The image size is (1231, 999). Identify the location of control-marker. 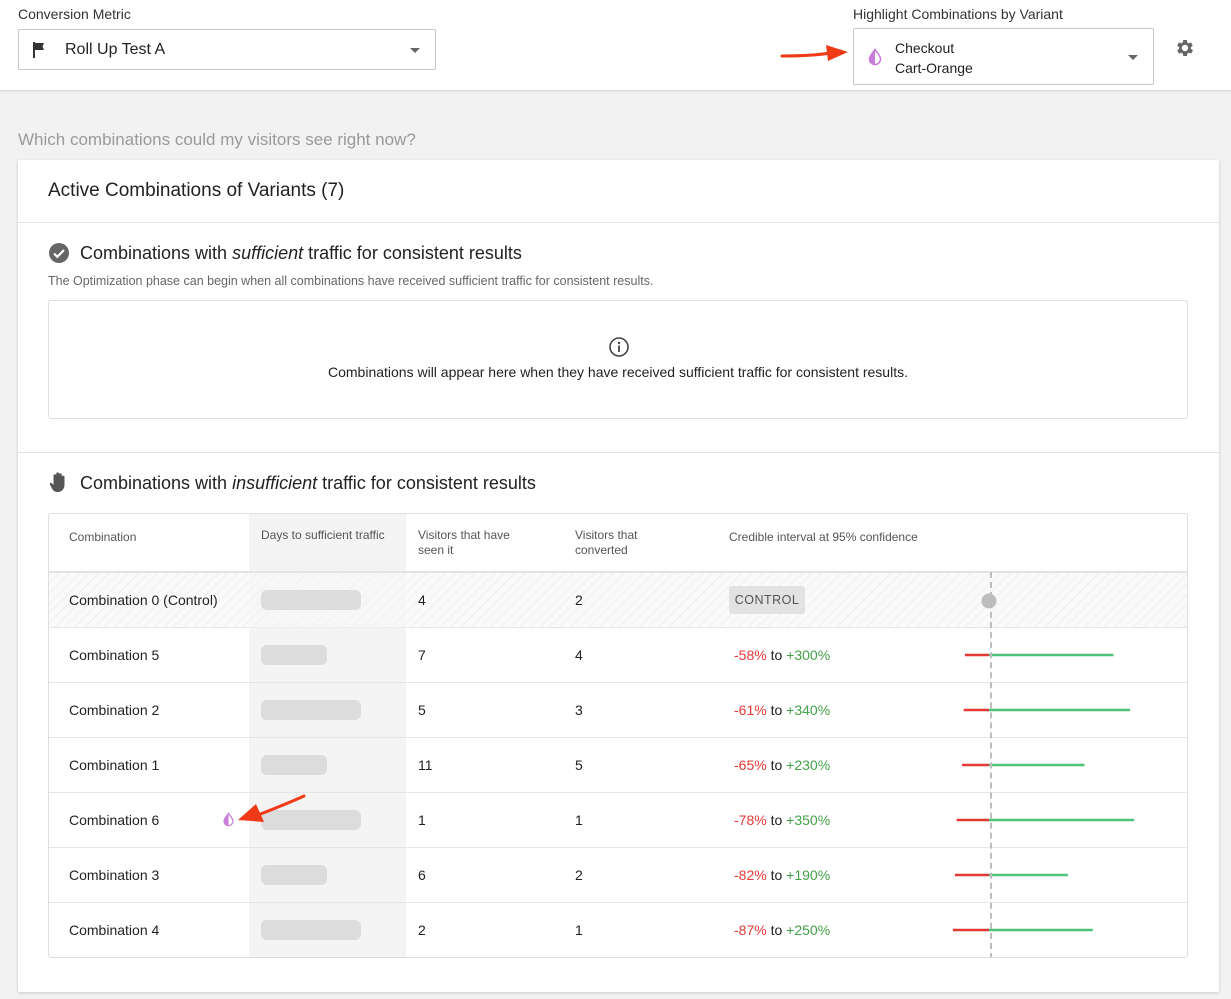
(989, 601).